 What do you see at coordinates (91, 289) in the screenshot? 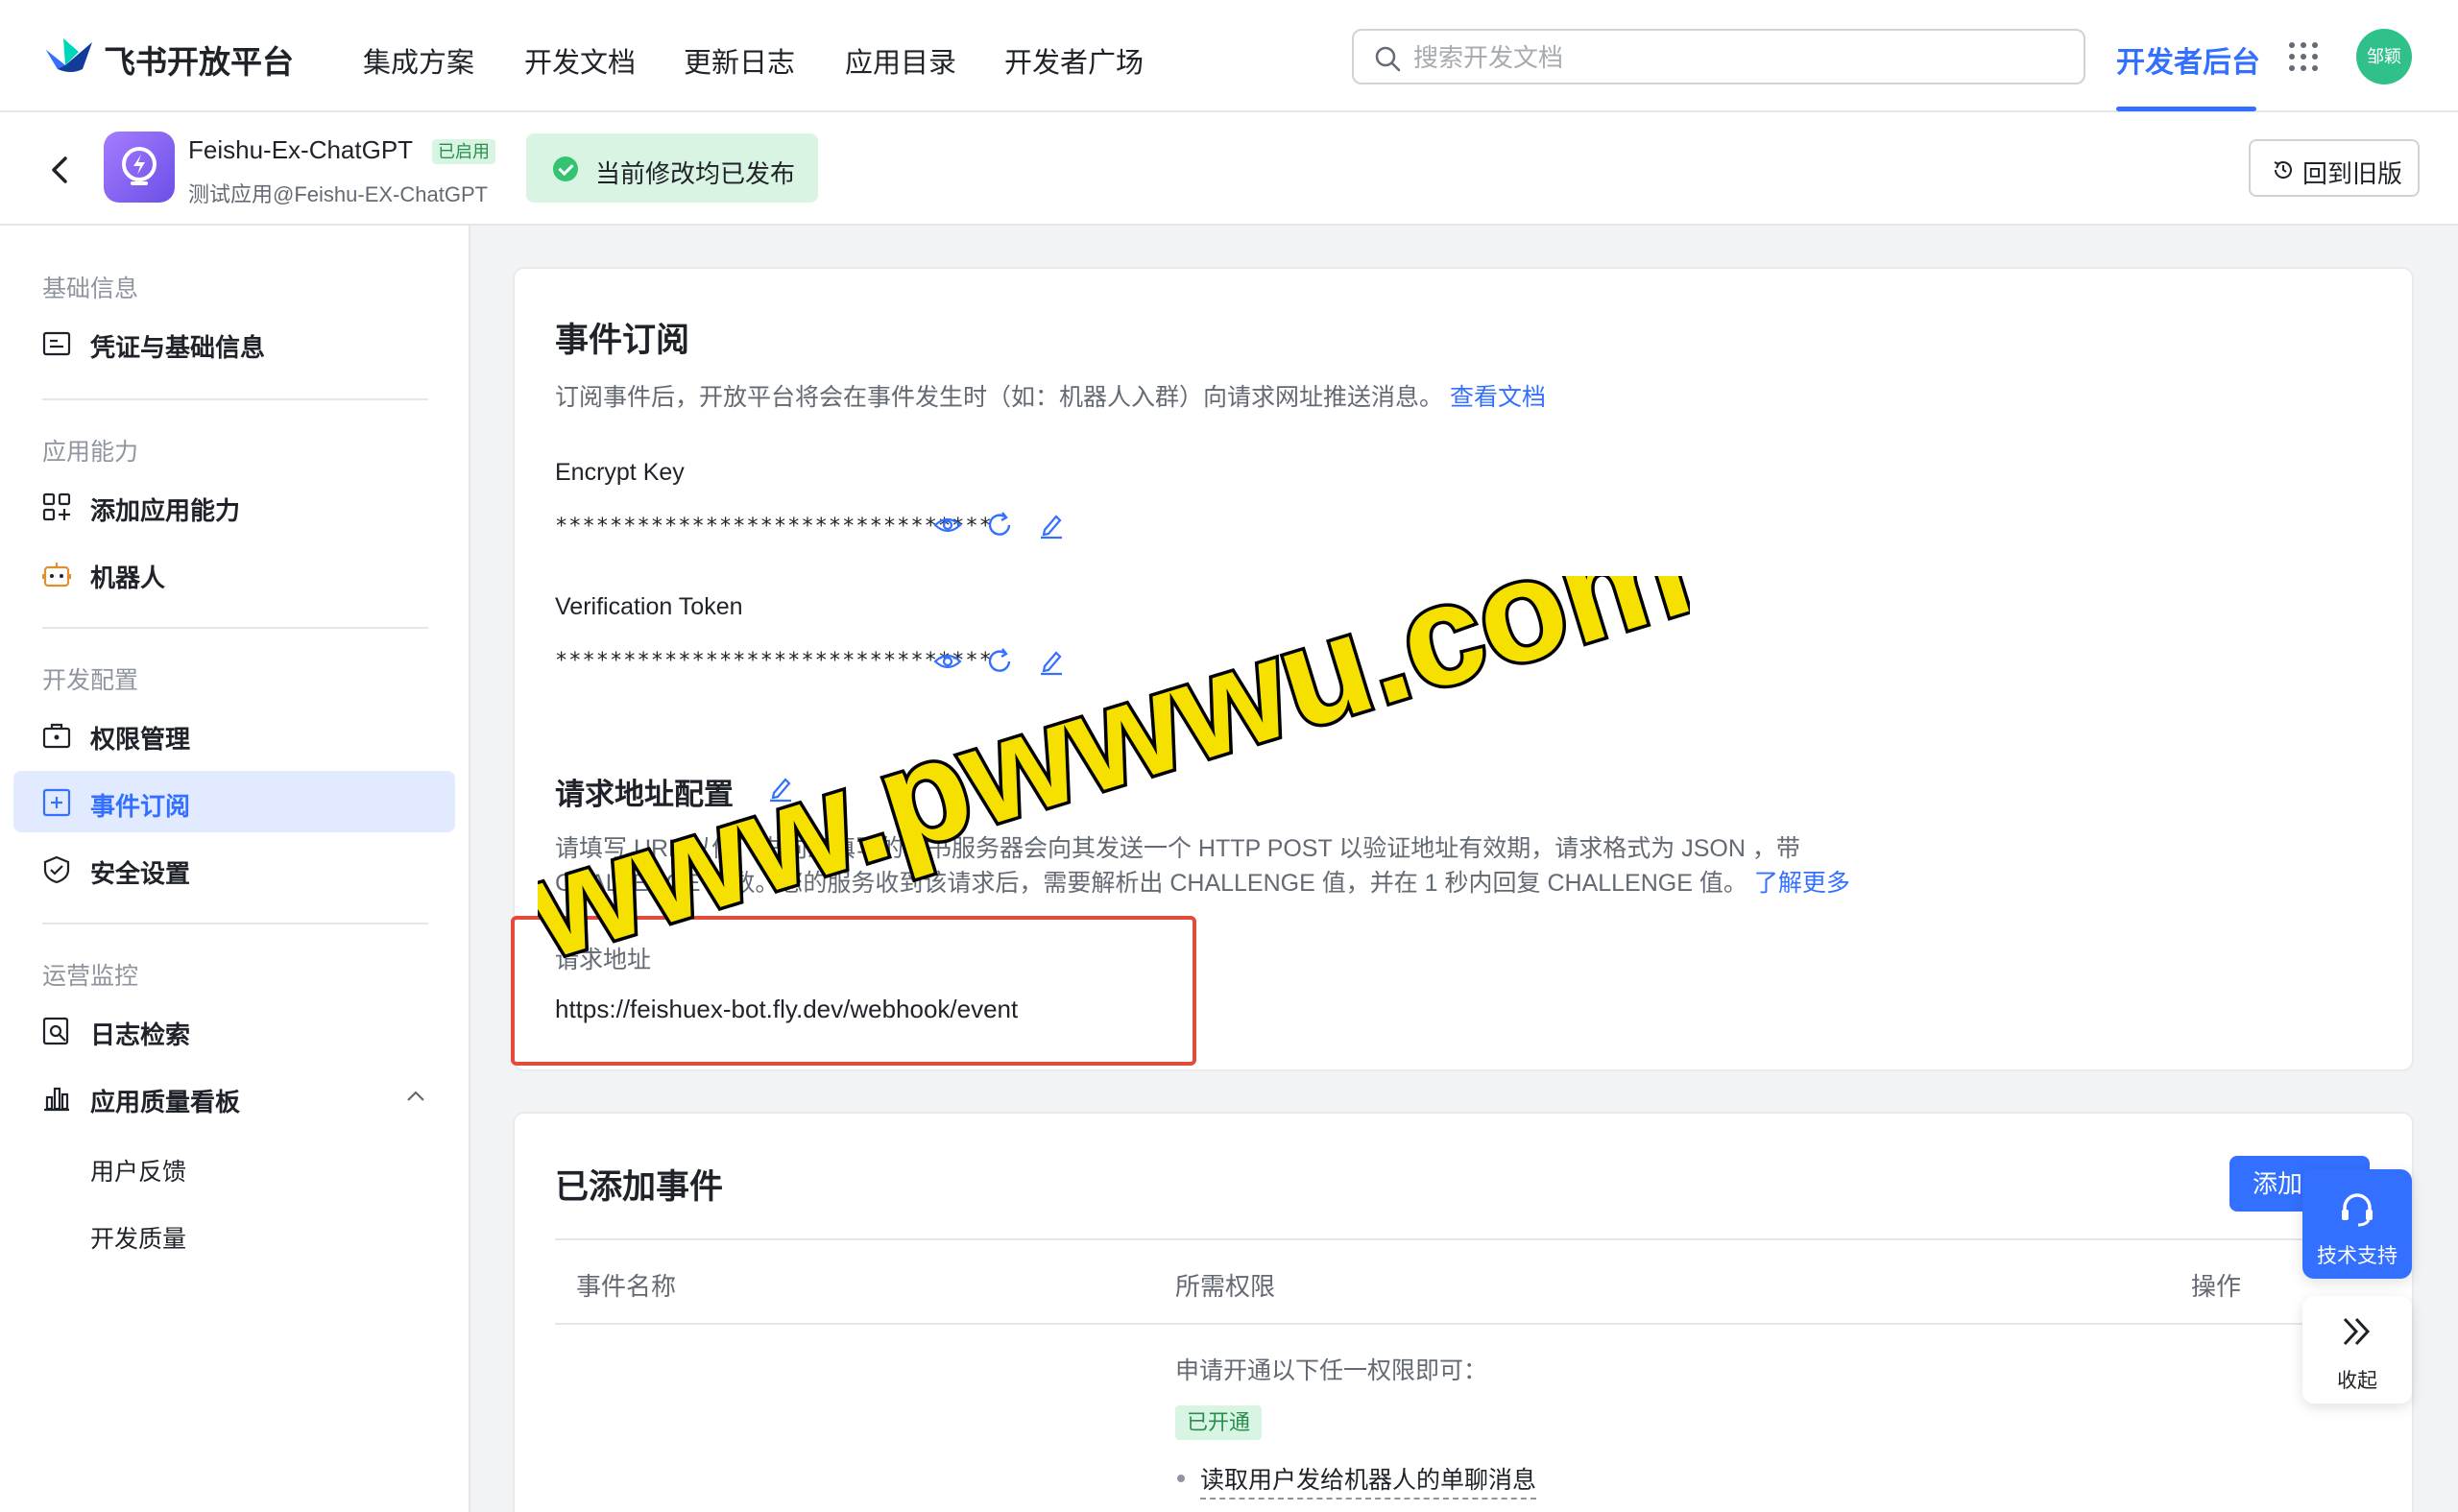
I see `sidebar-group-basic-info: 基础信息` at bounding box center [91, 289].